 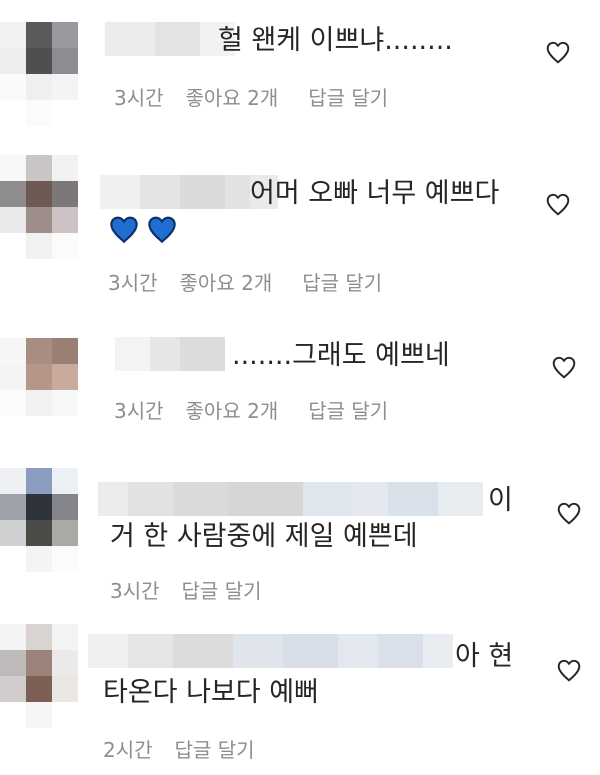 I want to click on comment-text: .......그래도 예쁘네, so click(x=341, y=355).